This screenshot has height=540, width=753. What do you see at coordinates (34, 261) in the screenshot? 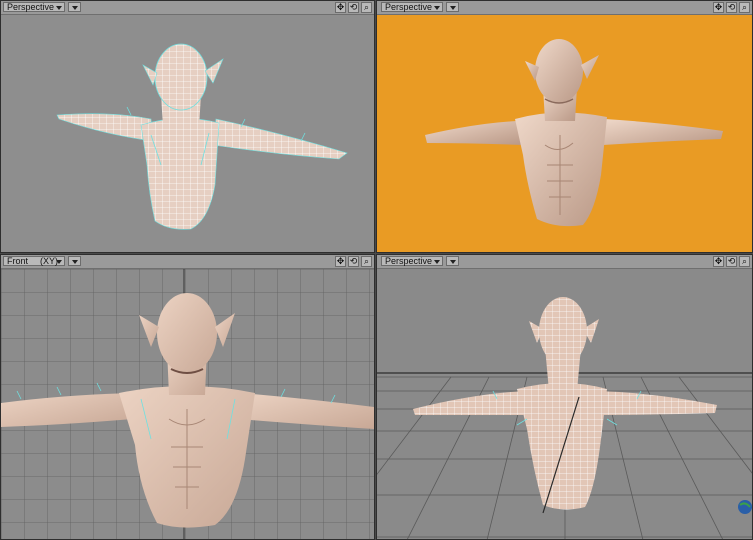
I see `view-type-dropdown: Front (XY)` at bounding box center [34, 261].